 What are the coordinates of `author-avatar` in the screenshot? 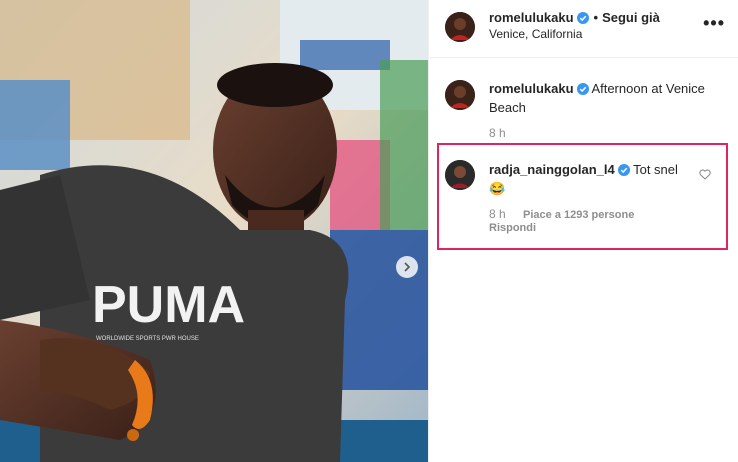 It's located at (460, 27).